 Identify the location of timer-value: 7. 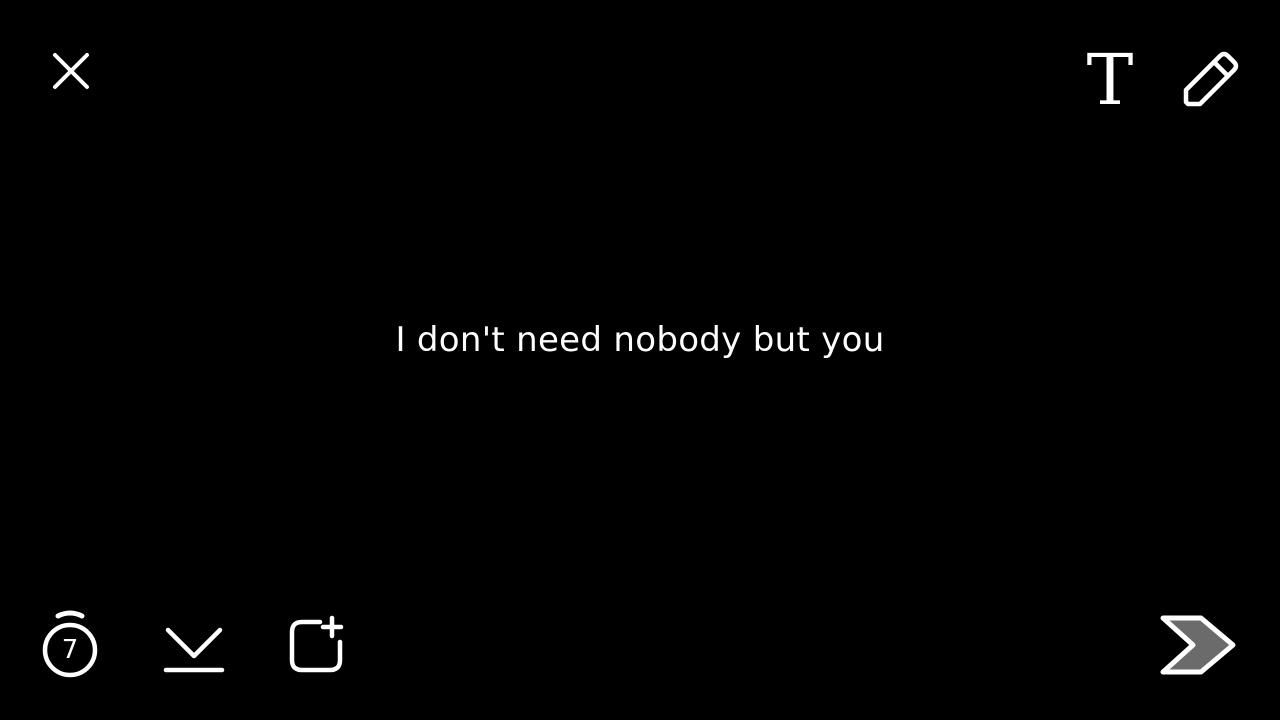
(70, 650).